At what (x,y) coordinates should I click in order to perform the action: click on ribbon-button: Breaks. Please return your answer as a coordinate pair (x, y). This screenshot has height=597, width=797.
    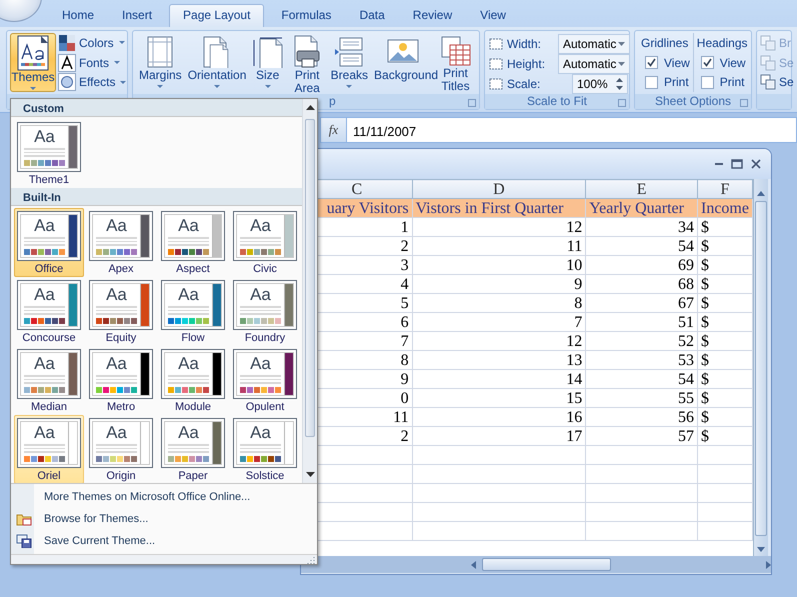
    Looking at the image, I should click on (350, 62).